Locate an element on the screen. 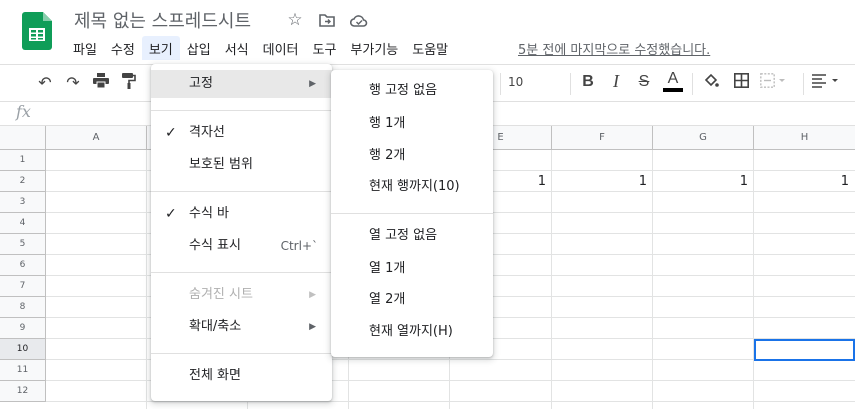  menu-item-label: 고정 is located at coordinates (201, 83).